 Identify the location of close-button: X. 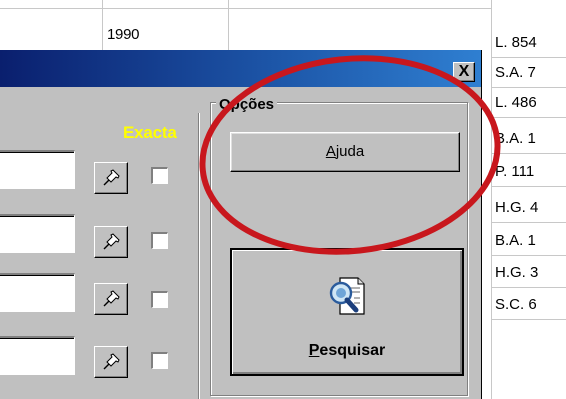
(464, 72).